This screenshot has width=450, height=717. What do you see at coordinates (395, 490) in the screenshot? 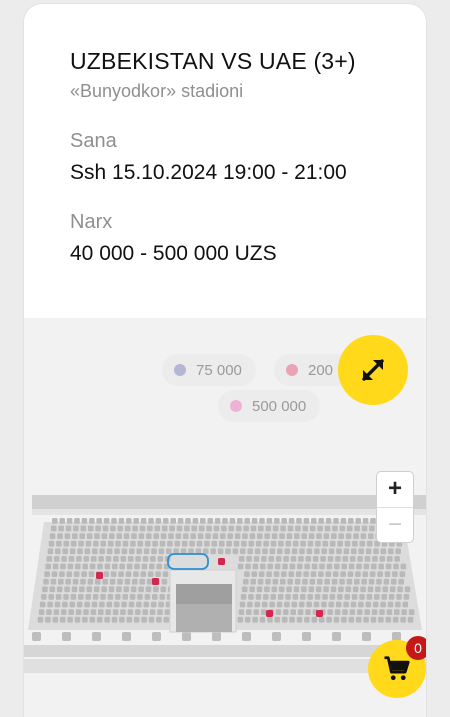
I see `zoom-in-button: +` at bounding box center [395, 490].